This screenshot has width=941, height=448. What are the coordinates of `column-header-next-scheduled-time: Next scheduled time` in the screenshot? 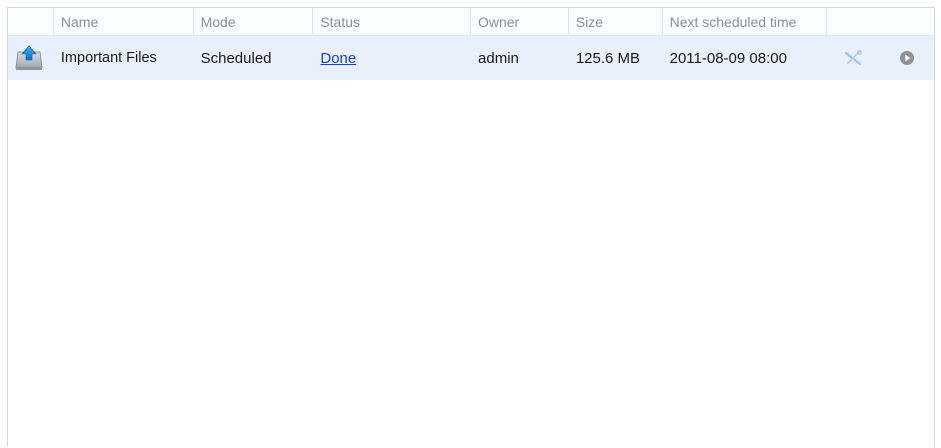 It's located at (745, 21).